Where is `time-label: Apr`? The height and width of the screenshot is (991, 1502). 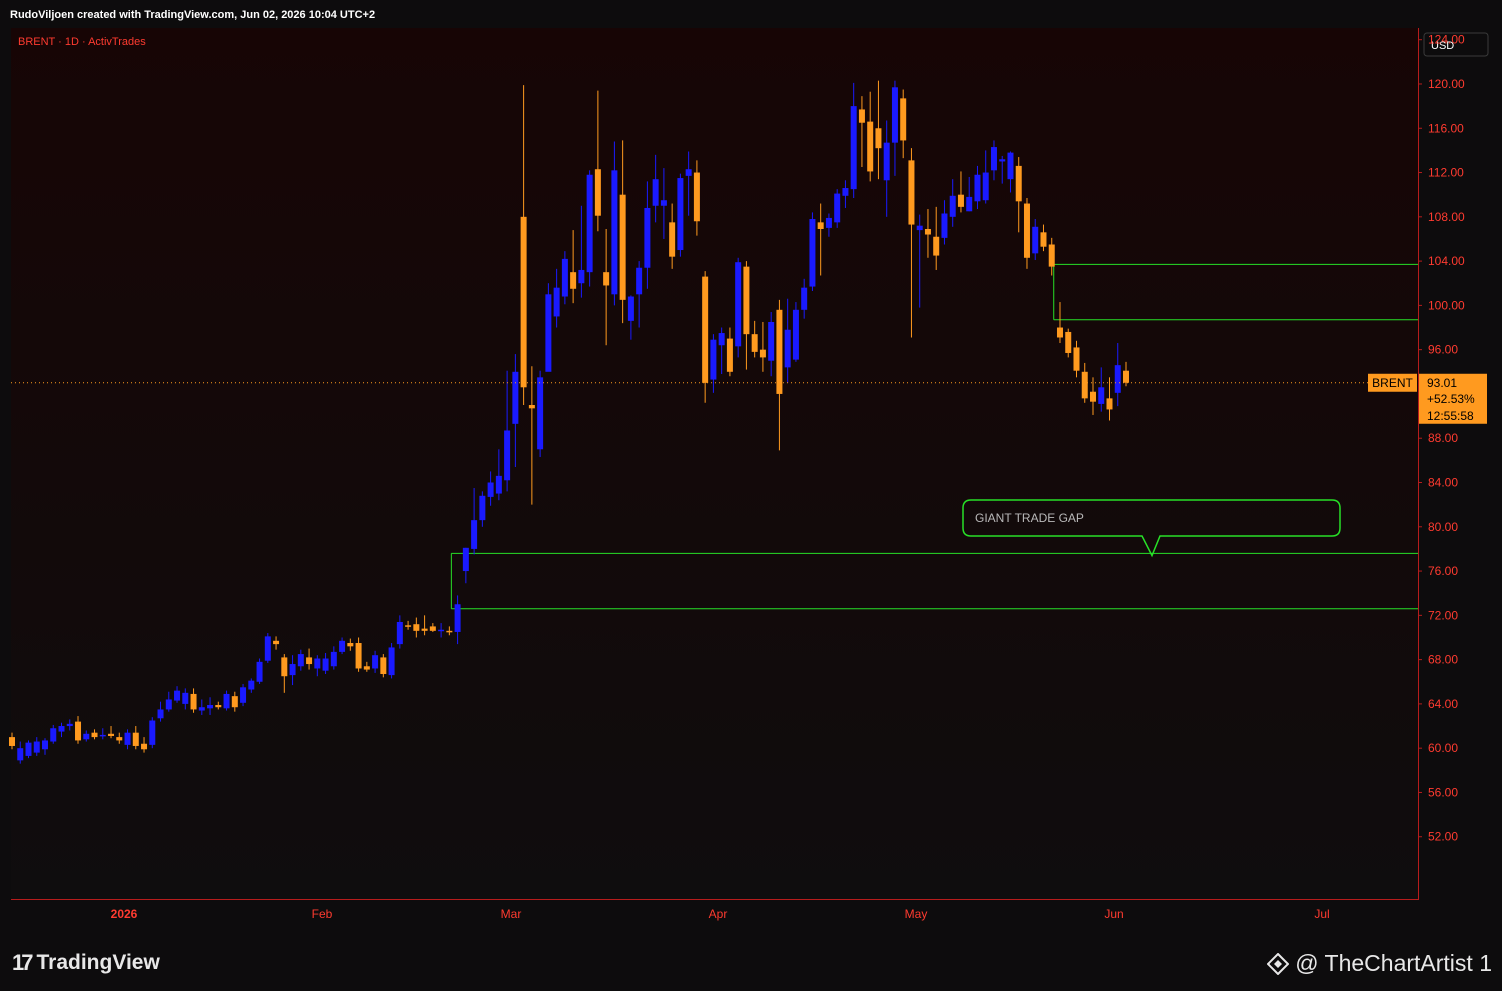 time-label: Apr is located at coordinates (718, 914).